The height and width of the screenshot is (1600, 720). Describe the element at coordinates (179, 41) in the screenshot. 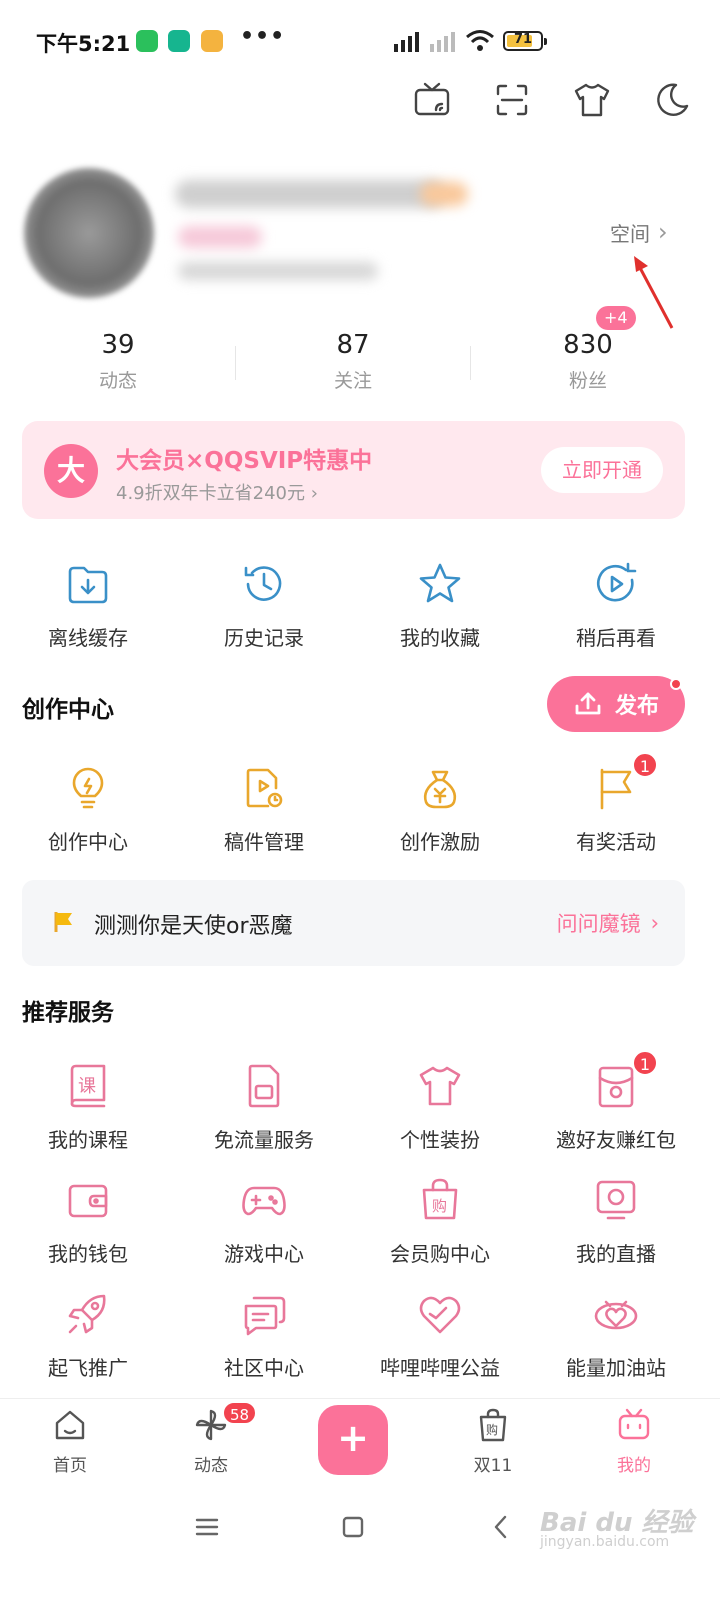

I see `shield-app-icon` at that location.